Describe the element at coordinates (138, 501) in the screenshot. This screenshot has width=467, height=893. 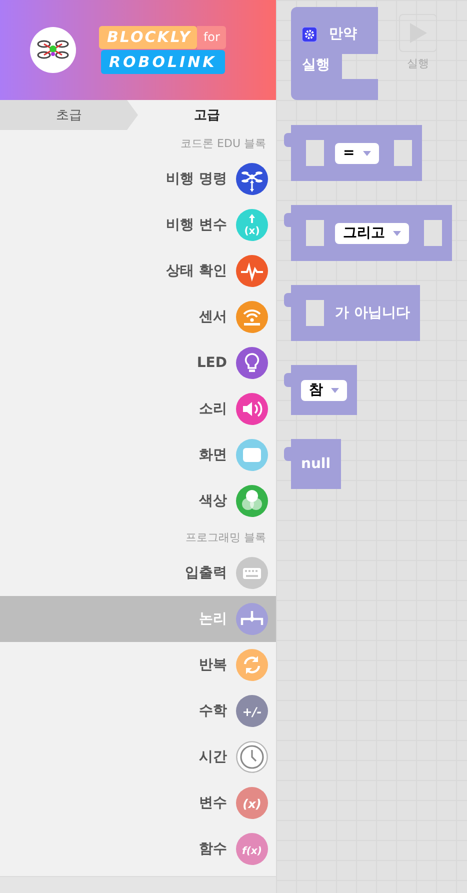
I see `category-item: 색상` at that location.